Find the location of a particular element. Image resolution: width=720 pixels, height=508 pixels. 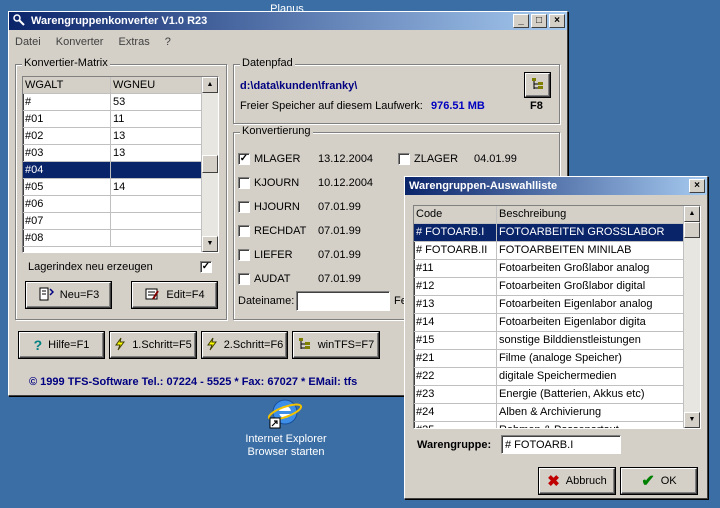

dialog-scrollbar: ▲ ▼ is located at coordinates (691, 317).